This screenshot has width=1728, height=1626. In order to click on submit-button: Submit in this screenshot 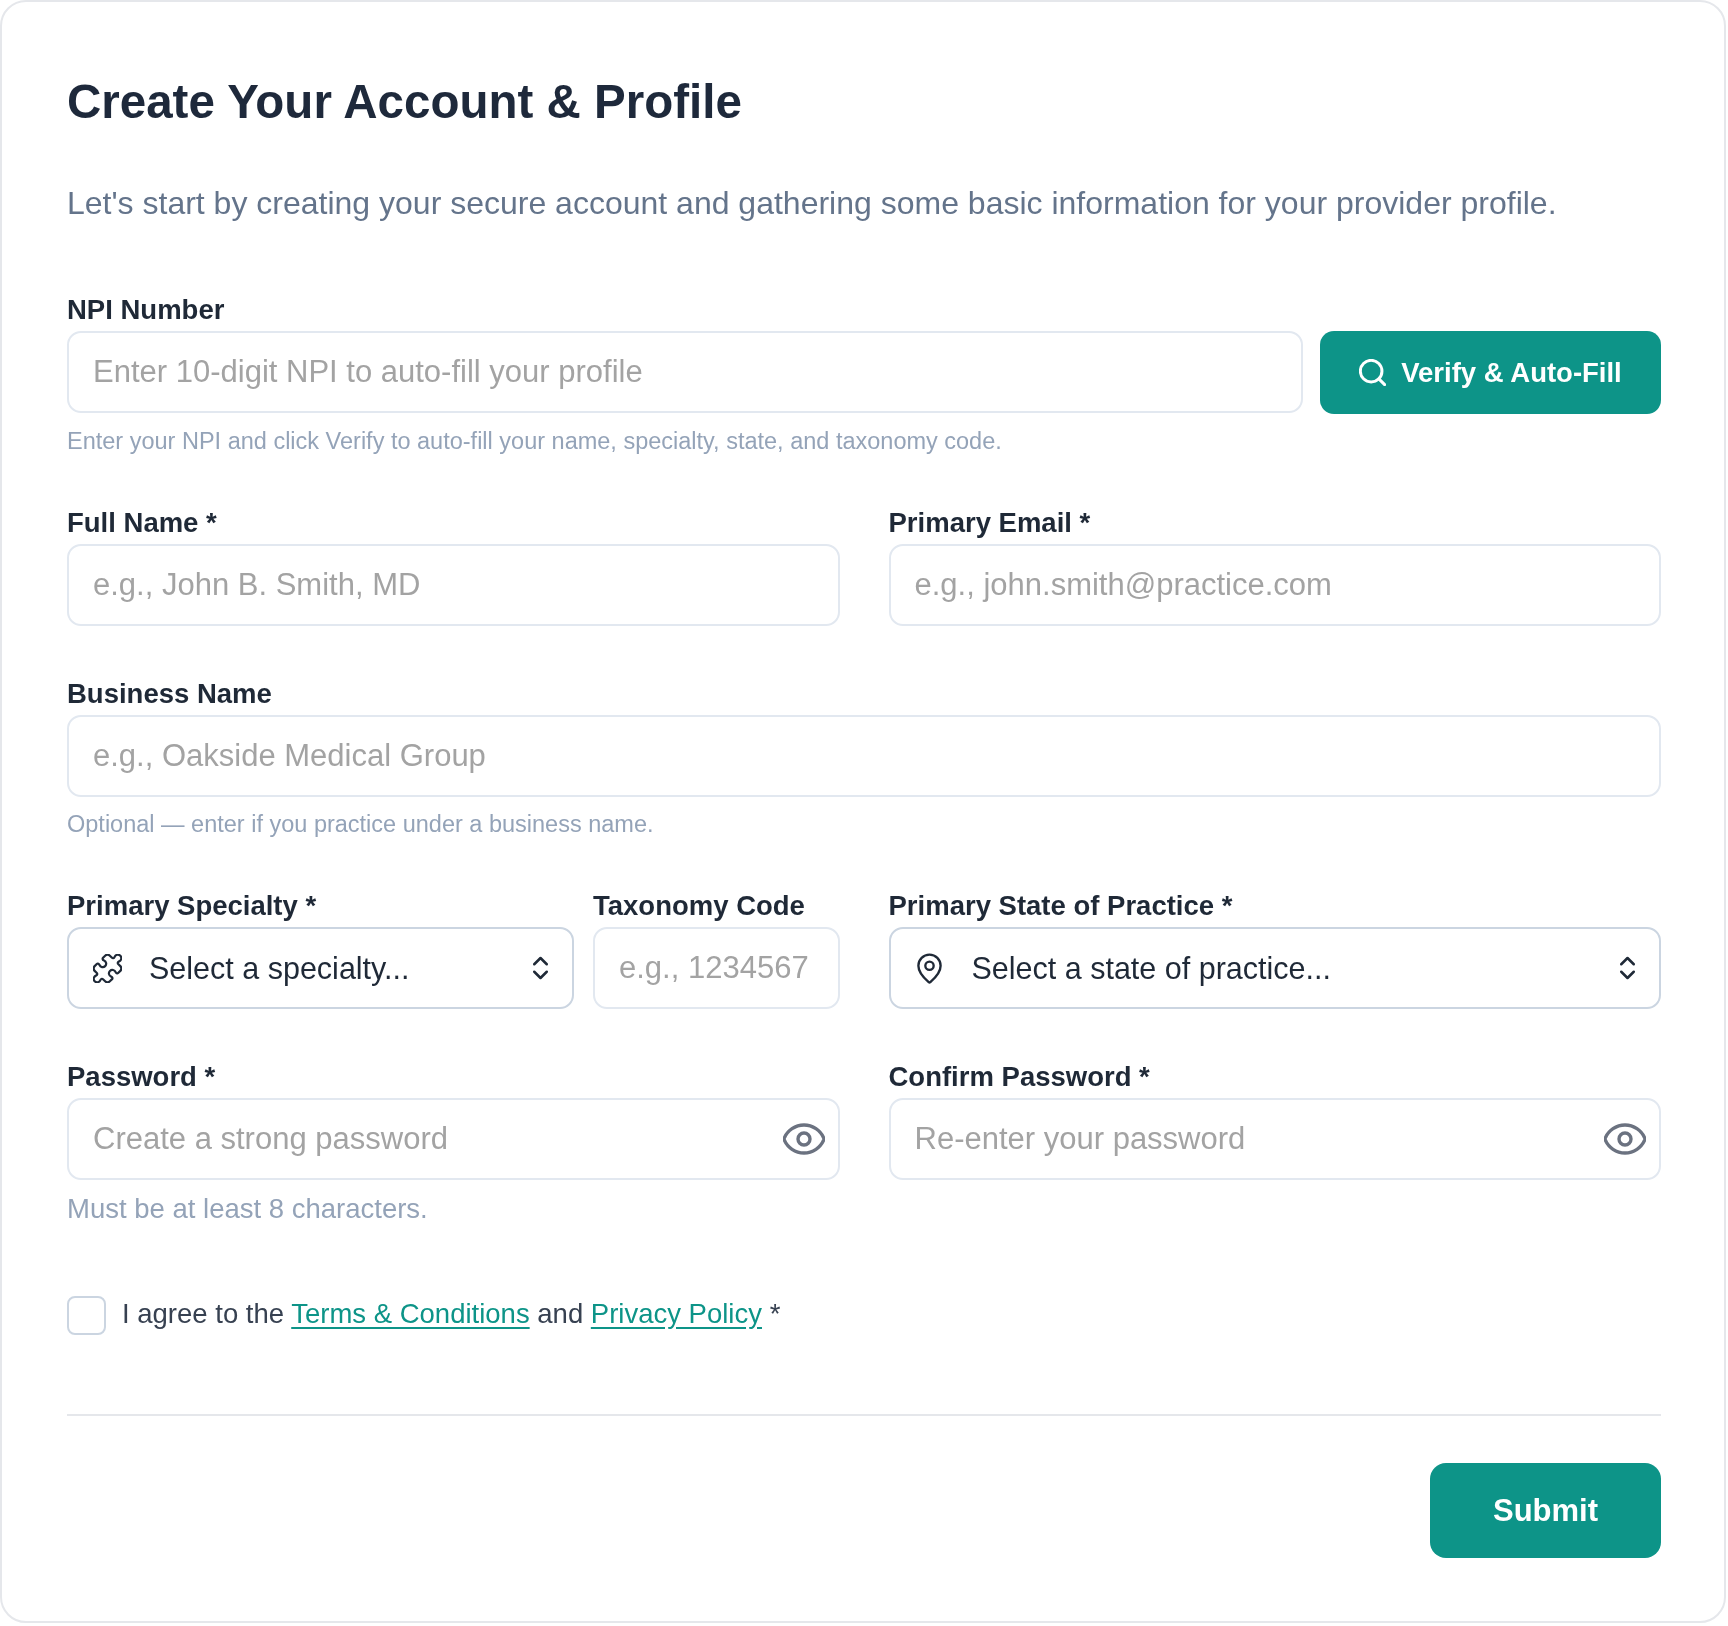, I will do `click(1545, 1510)`.